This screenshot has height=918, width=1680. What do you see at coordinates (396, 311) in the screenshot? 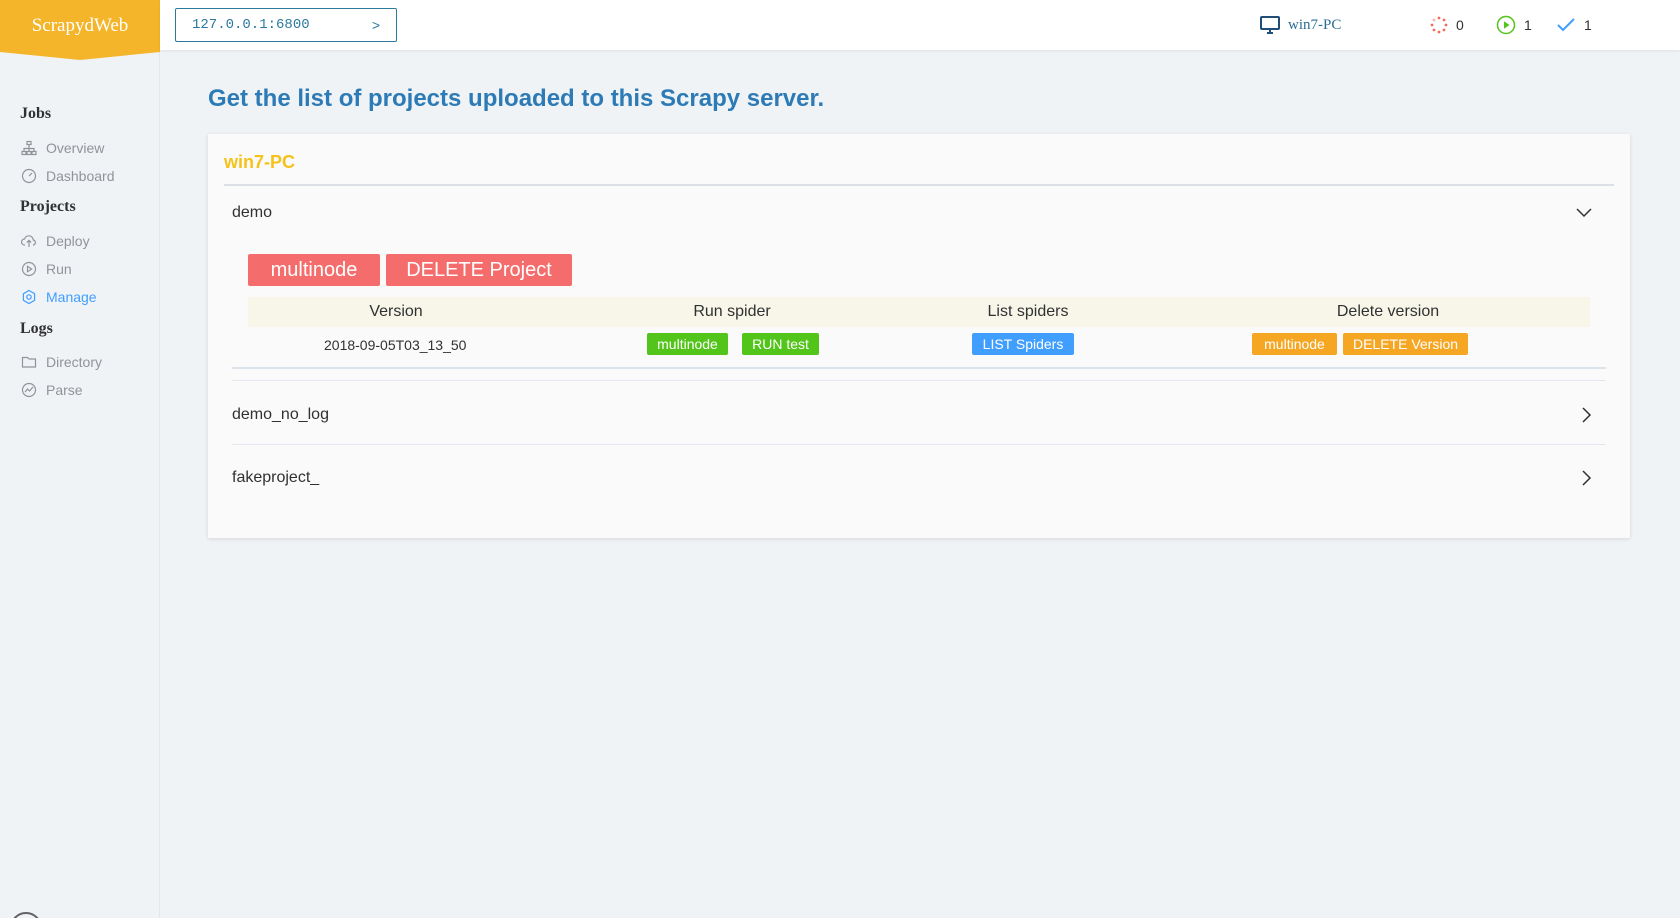
I see `column-header-version: Version` at bounding box center [396, 311].